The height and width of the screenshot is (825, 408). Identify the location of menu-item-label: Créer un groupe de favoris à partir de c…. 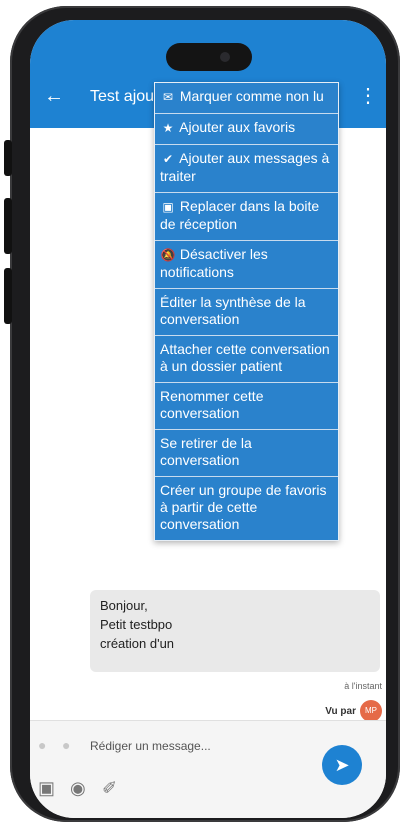
(243, 507).